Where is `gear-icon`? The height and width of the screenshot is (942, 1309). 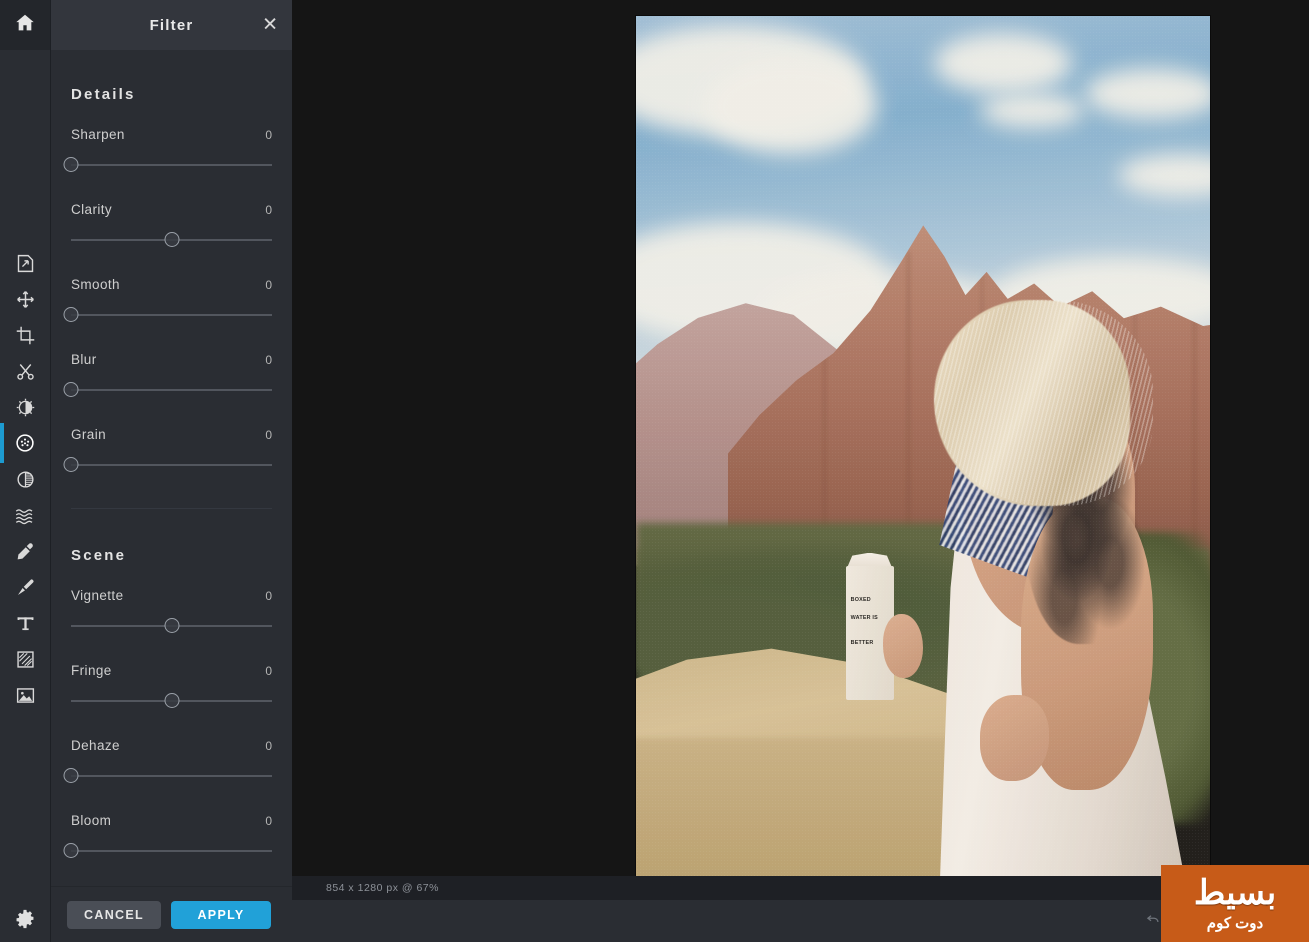 gear-icon is located at coordinates (25, 921).